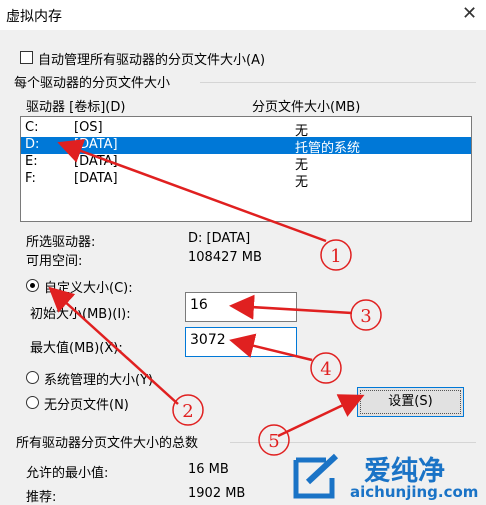 This screenshot has height=505, width=486. I want to click on drive-letter: D:, so click(32, 144).